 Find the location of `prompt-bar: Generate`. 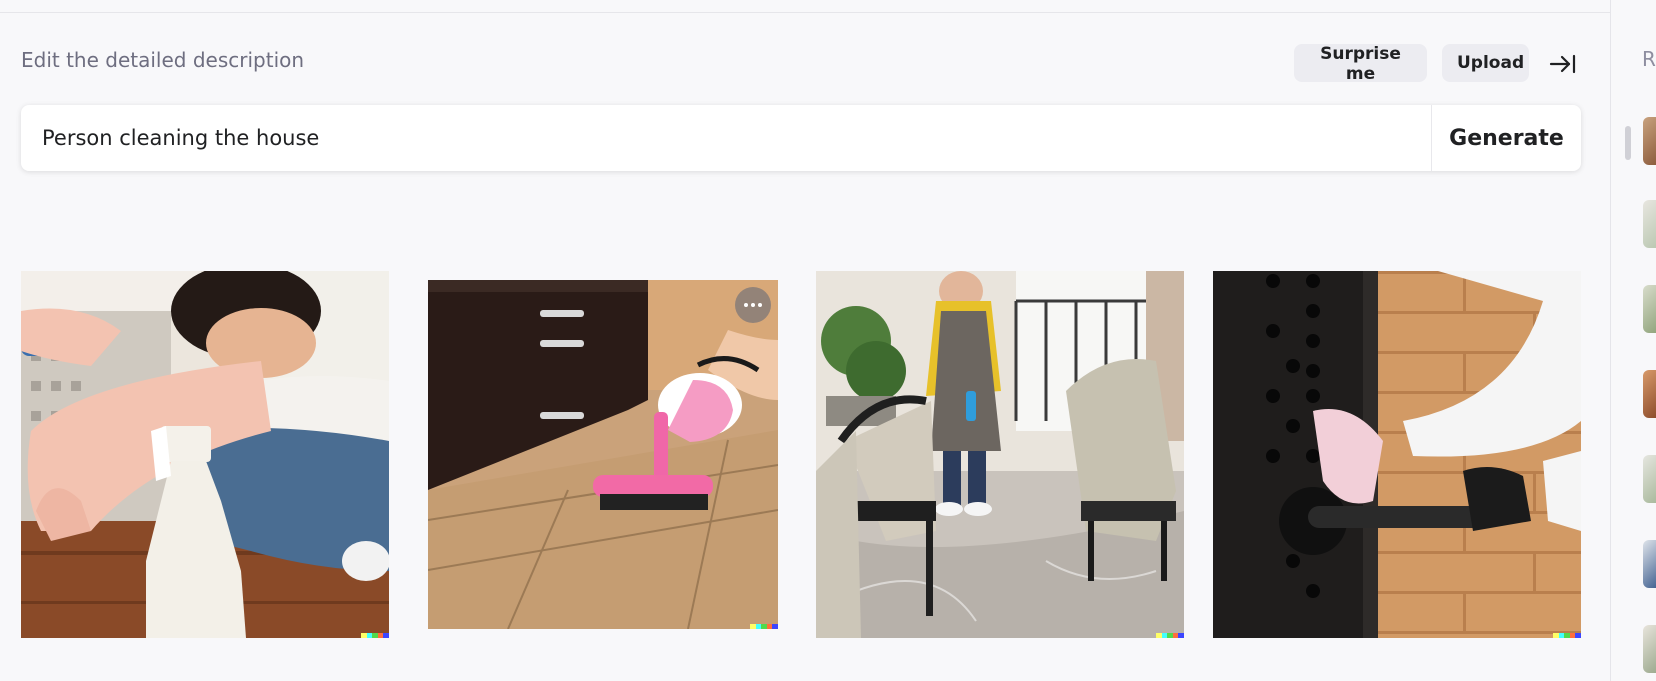

prompt-bar: Generate is located at coordinates (801, 138).